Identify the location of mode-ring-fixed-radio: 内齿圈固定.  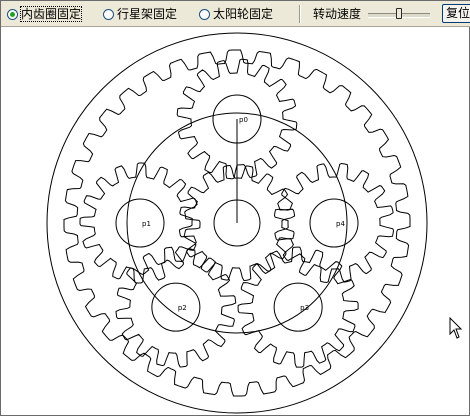
(45, 14).